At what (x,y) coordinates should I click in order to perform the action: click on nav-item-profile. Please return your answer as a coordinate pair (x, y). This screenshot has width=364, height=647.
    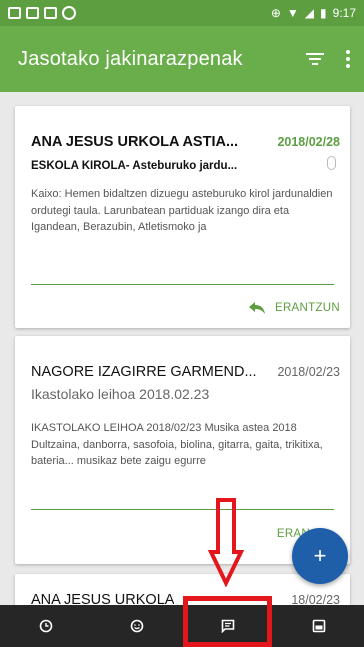
    Looking at the image, I should click on (136, 626).